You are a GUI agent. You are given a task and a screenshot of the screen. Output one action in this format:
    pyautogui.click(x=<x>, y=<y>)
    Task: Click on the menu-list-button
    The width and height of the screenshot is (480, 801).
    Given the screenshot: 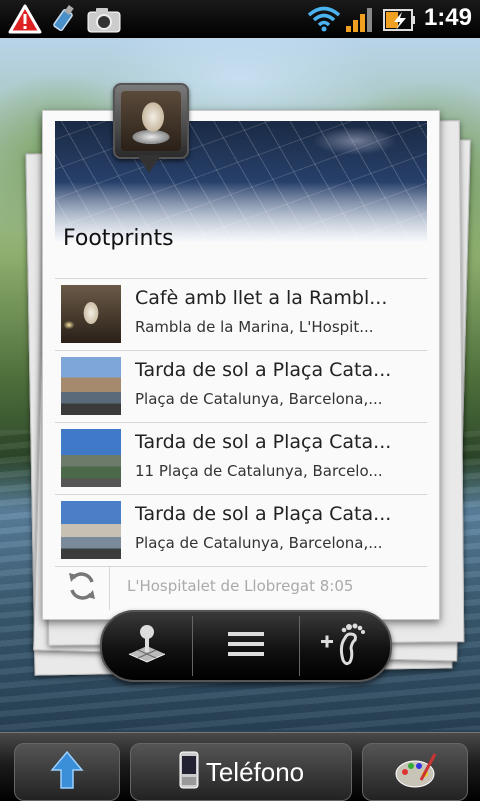 What is the action you would take?
    pyautogui.click(x=246, y=646)
    